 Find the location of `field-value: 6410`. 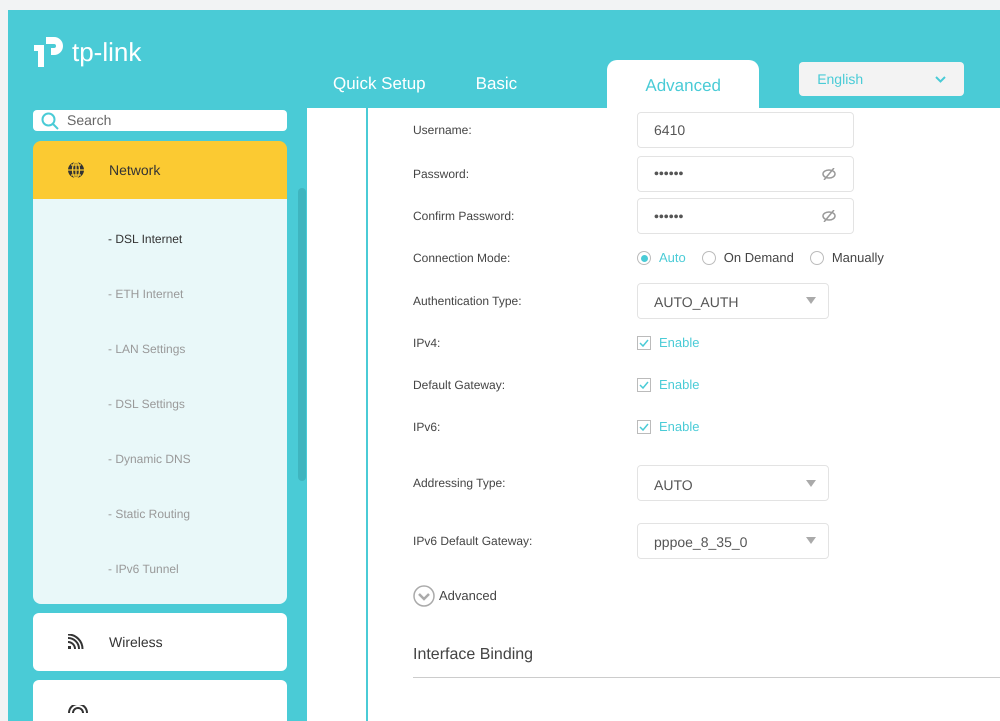

field-value: 6410 is located at coordinates (670, 130).